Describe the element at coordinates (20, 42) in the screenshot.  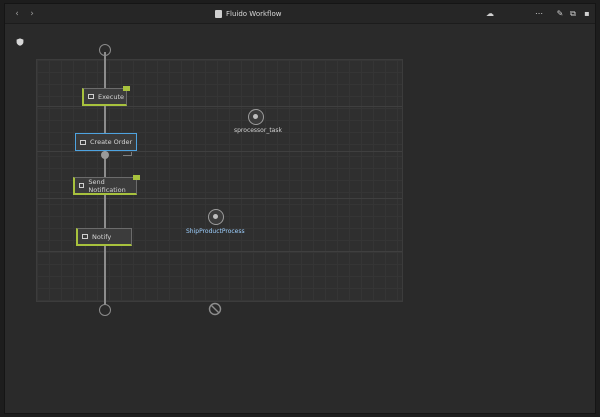
I see `shield-icon` at that location.